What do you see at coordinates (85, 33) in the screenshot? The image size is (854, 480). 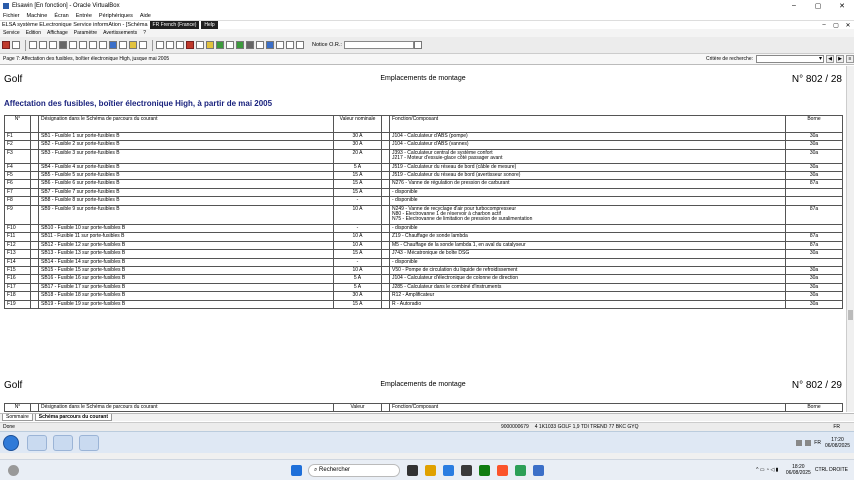 I see `menu-parametre: Paramètre` at bounding box center [85, 33].